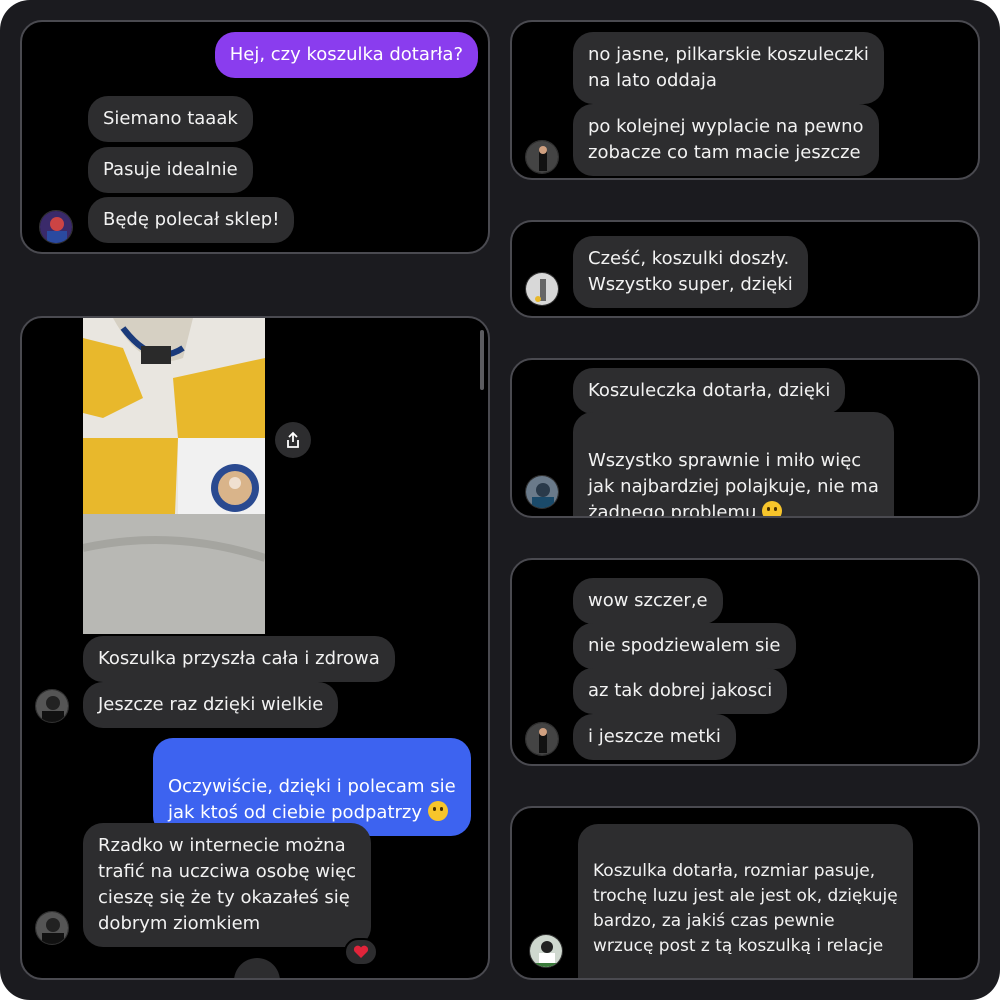 The width and height of the screenshot is (1000, 1000). What do you see at coordinates (772, 508) in the screenshot?
I see `winking-face-icon` at bounding box center [772, 508].